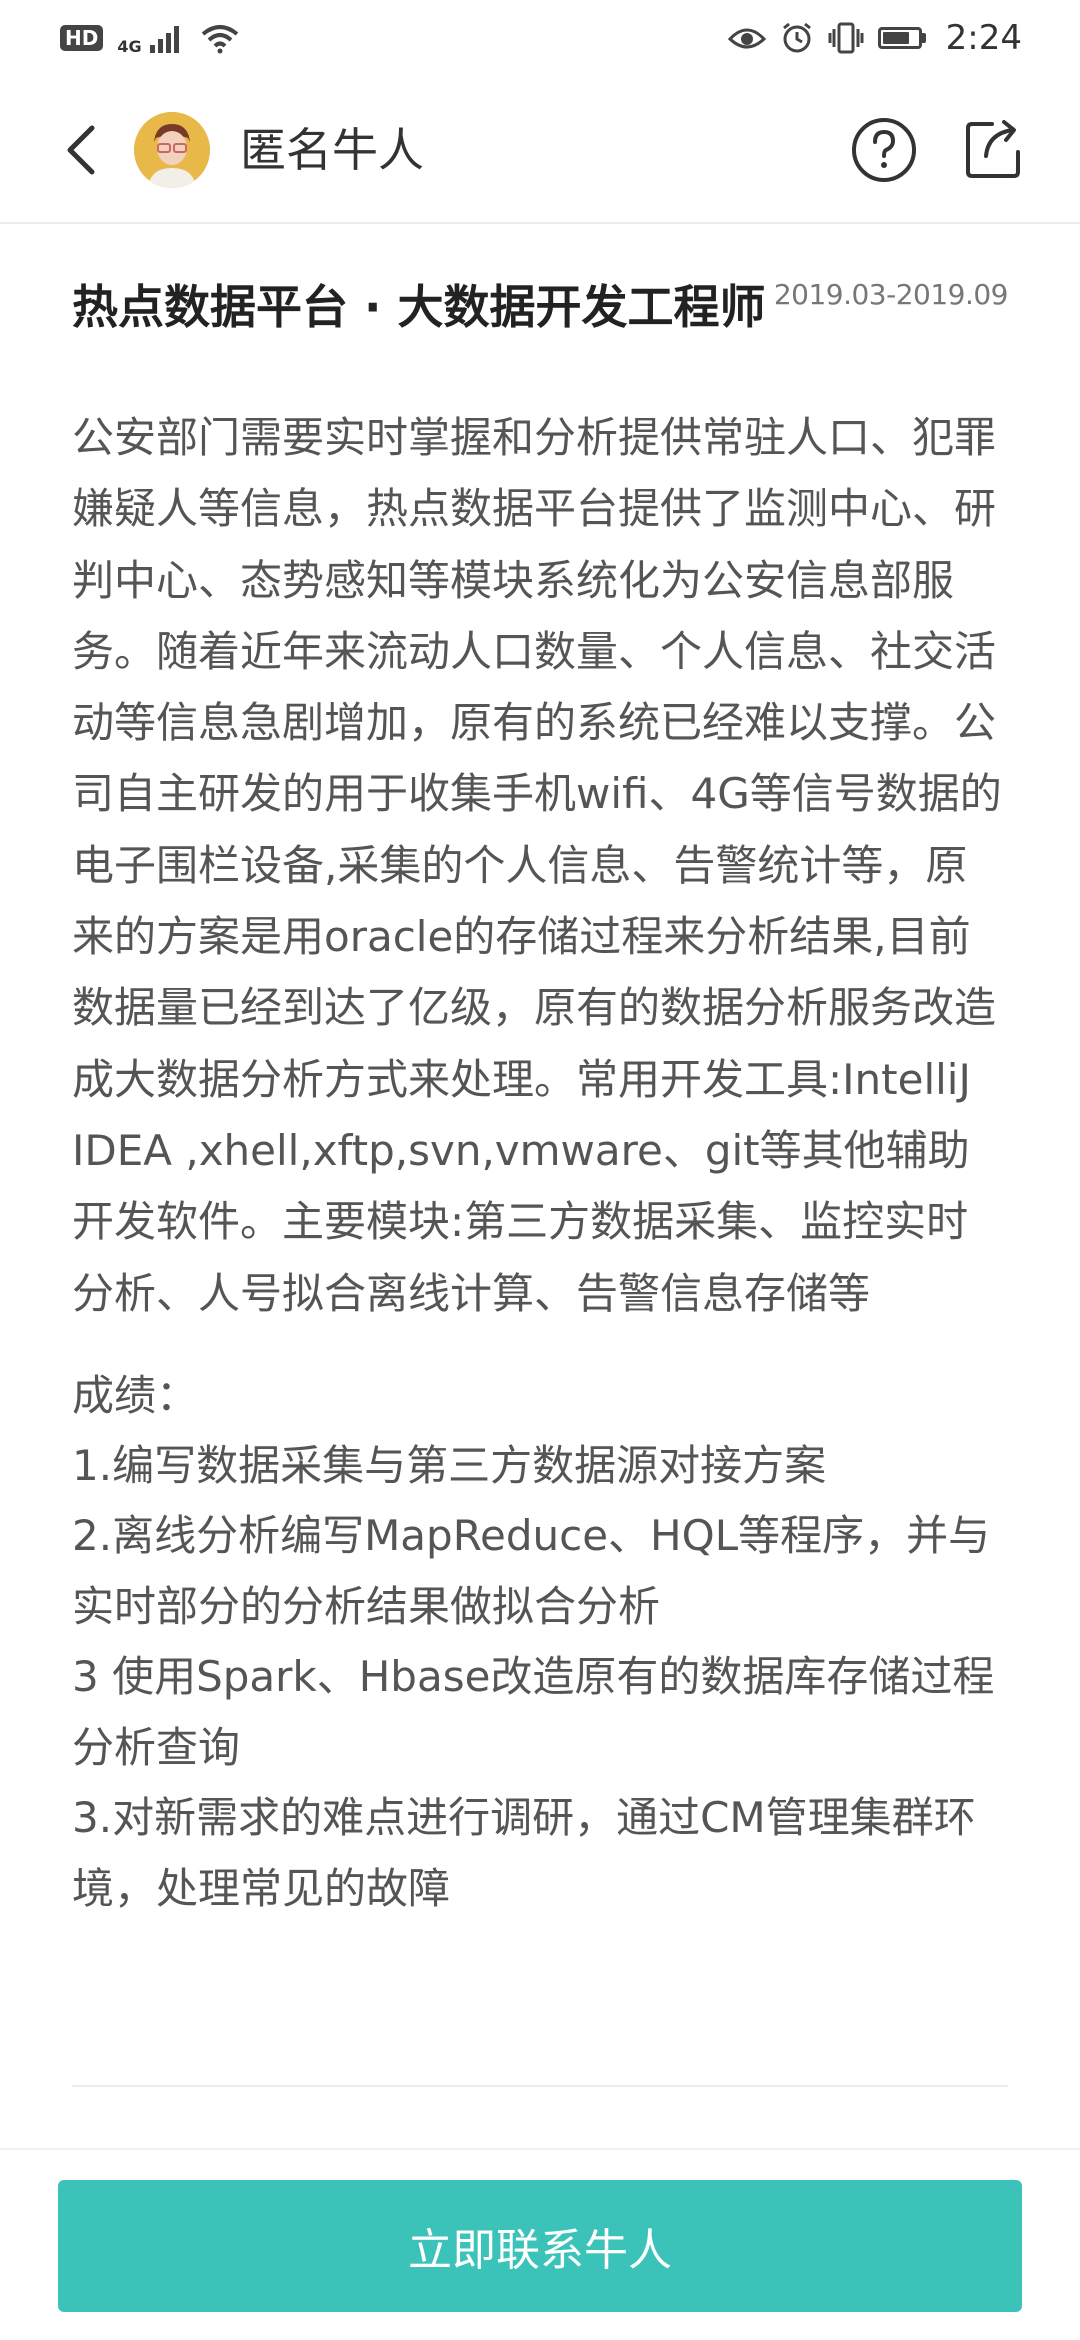 This screenshot has height=2340, width=1080. I want to click on vibrate-icon, so click(846, 38).